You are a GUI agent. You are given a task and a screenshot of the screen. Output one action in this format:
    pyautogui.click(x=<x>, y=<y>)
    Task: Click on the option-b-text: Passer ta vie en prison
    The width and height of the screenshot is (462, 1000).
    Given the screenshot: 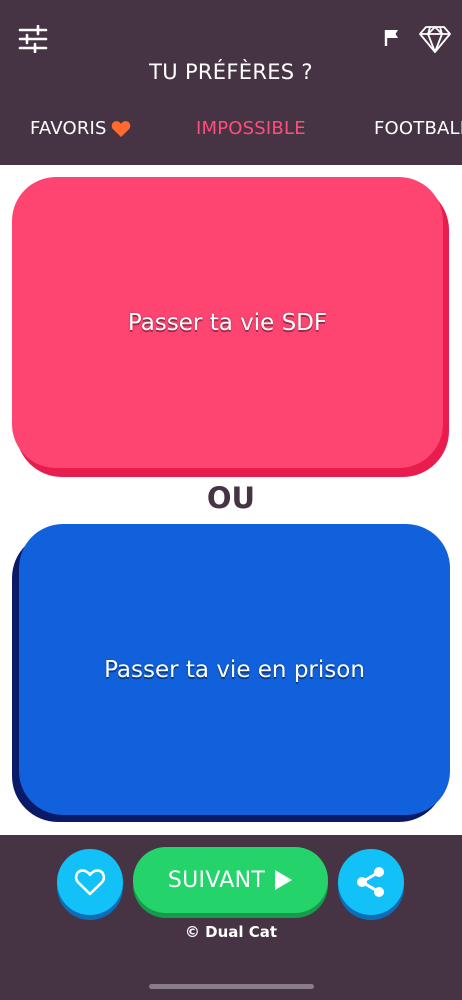 What is the action you would take?
    pyautogui.click(x=234, y=669)
    